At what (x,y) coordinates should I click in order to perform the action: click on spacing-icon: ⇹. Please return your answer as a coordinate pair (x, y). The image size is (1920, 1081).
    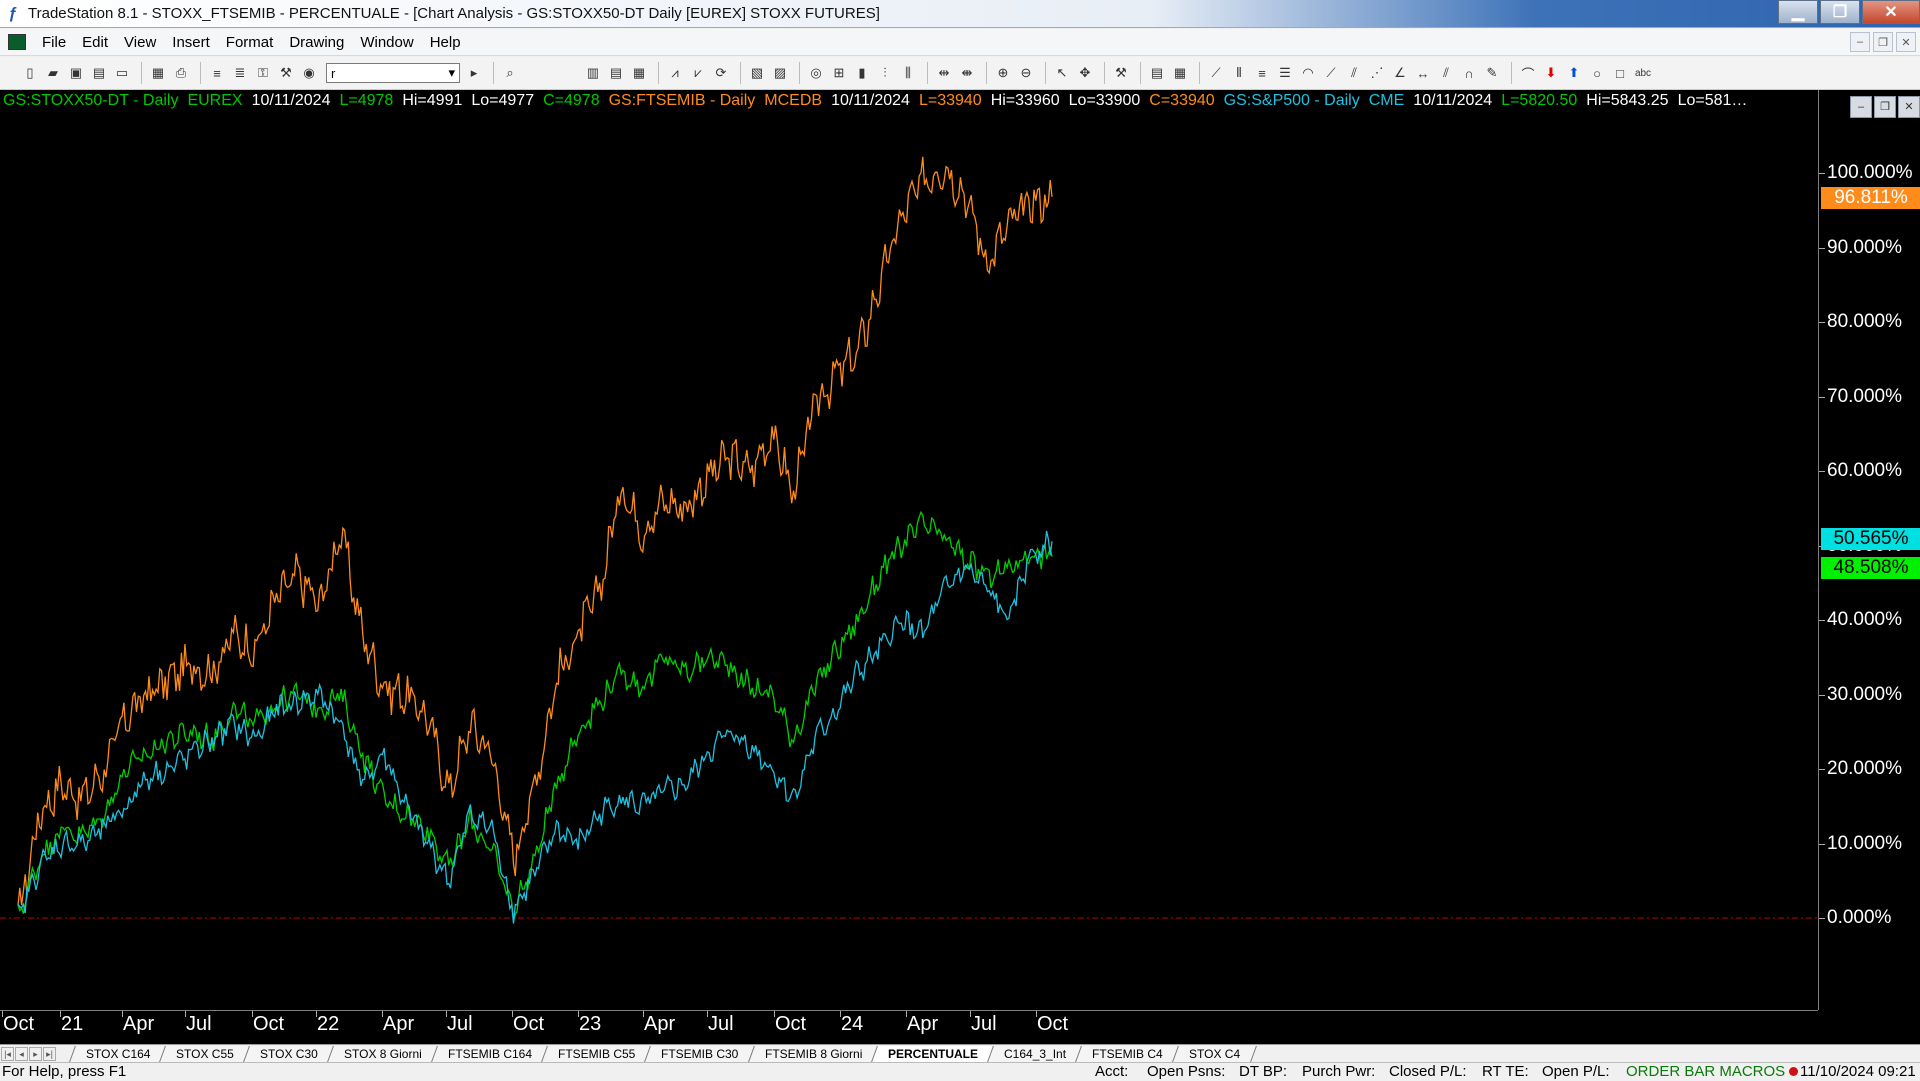
    Looking at the image, I should click on (944, 73).